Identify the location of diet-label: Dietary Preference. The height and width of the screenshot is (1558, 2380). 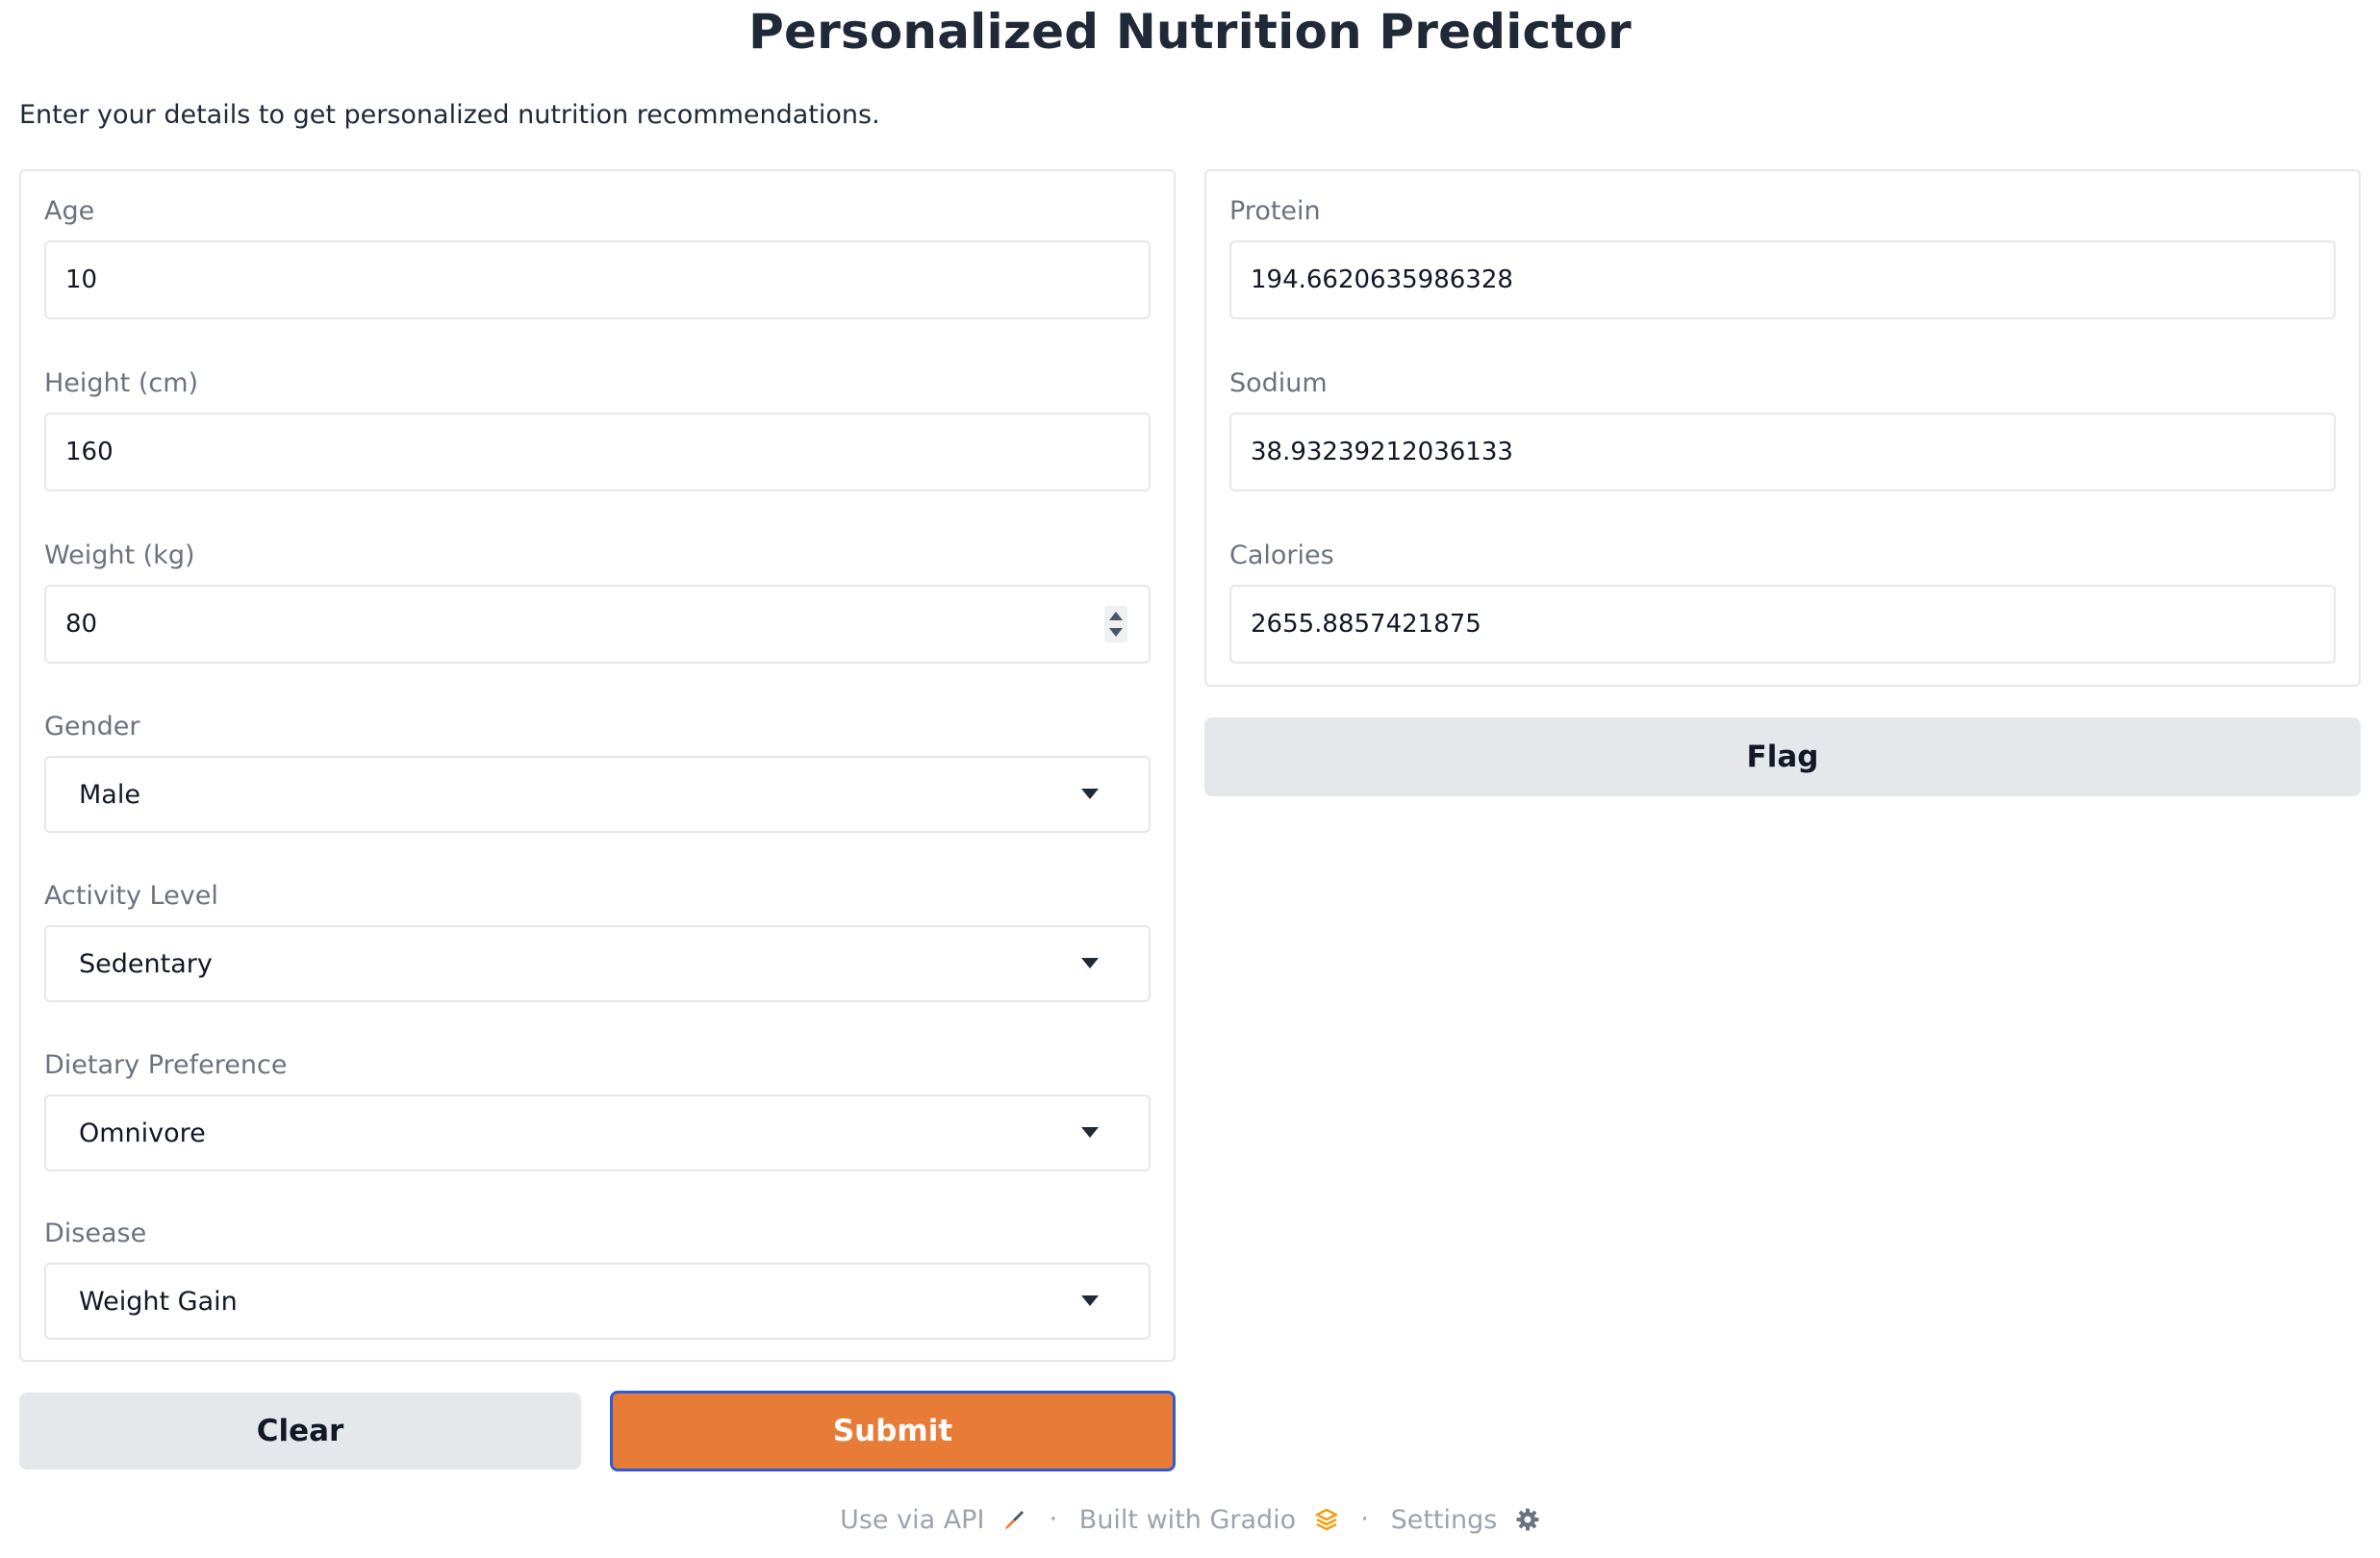
(166, 1065).